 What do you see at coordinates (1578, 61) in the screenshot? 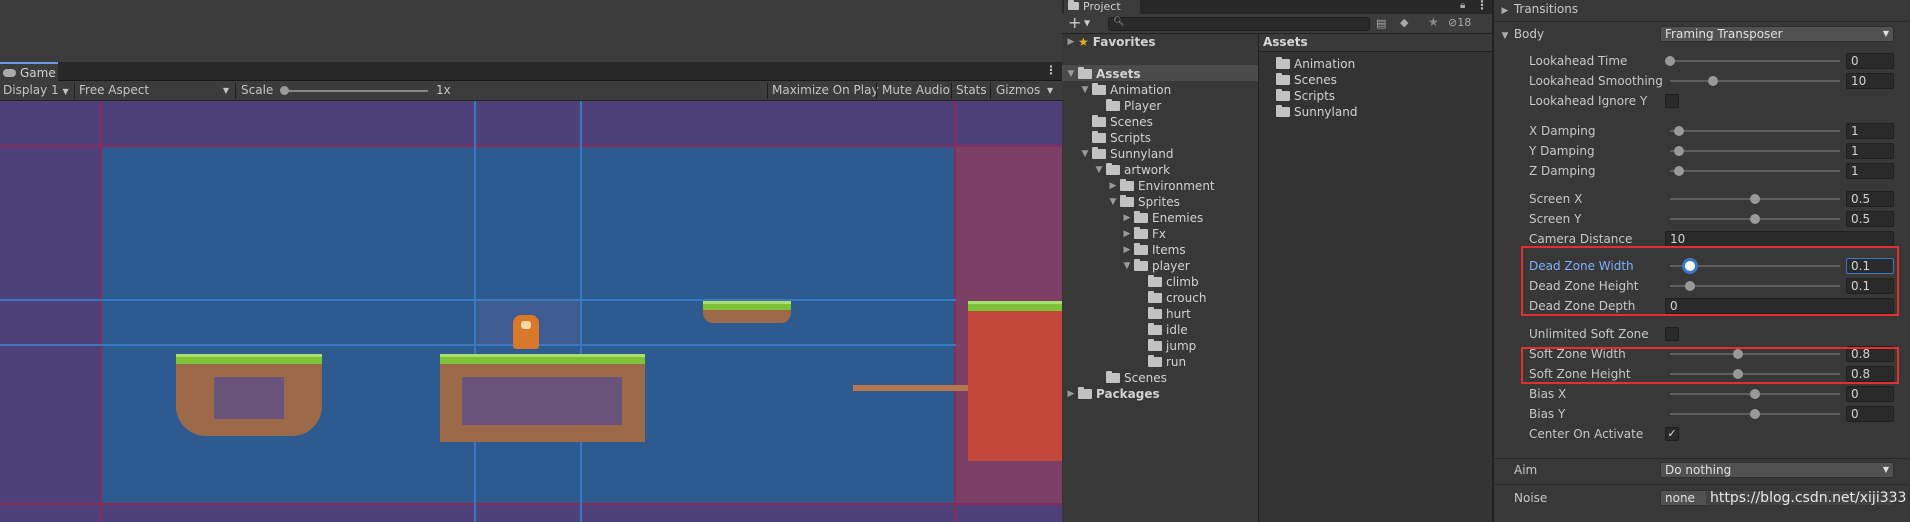
I see `lookahead-time-label: Lookahead Time` at bounding box center [1578, 61].